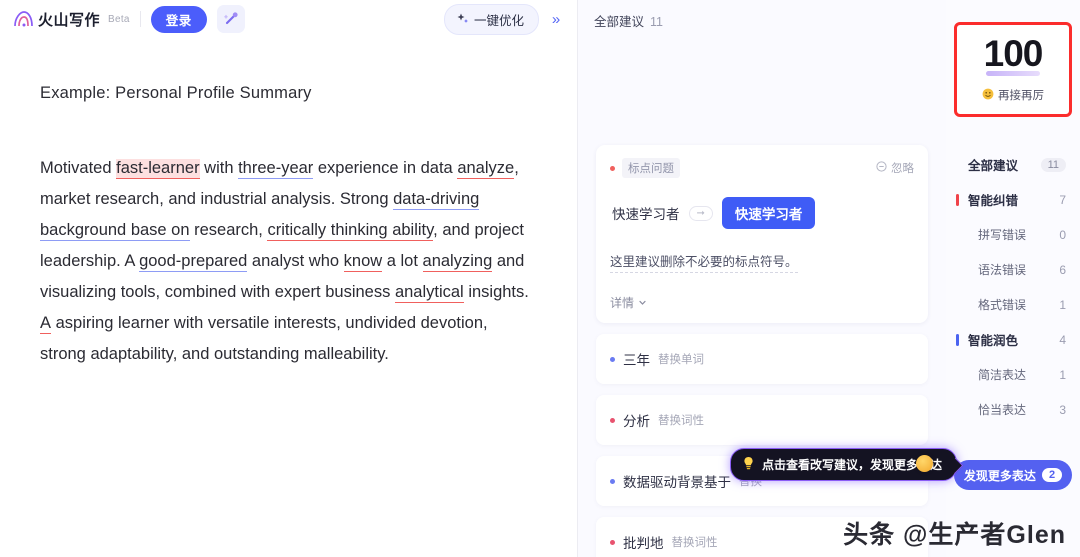  Describe the element at coordinates (23, 19) in the screenshot. I see `volcano-logo-icon` at that location.